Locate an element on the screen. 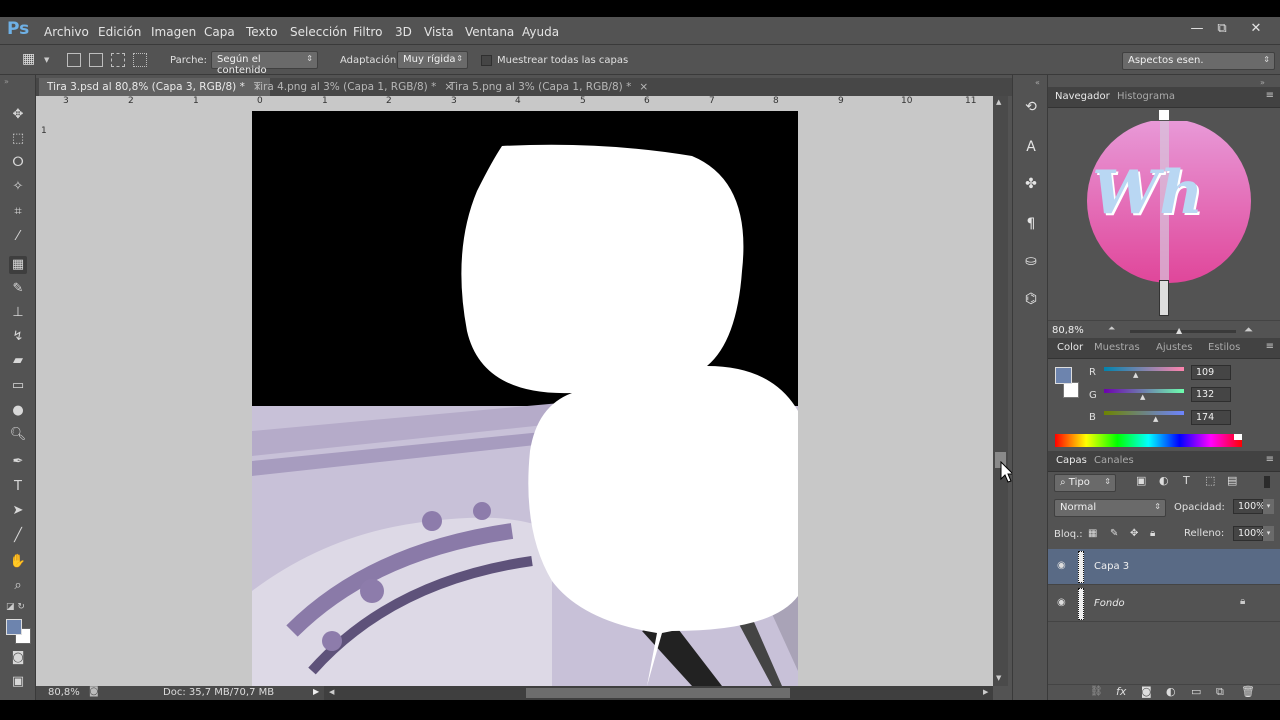 The height and width of the screenshot is (720, 1280). menu-imagen: Imagen is located at coordinates (173, 32).